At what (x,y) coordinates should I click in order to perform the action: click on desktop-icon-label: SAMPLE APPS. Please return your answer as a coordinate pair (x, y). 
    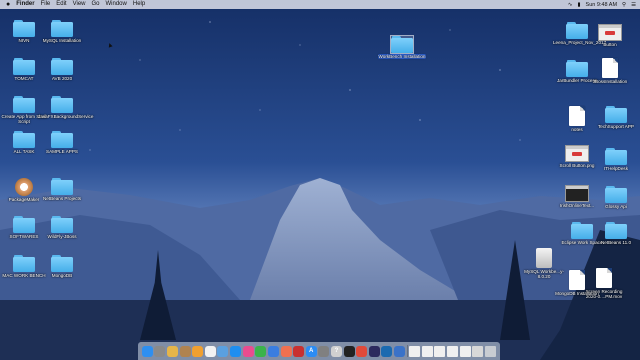
    Looking at the image, I should click on (62, 151).